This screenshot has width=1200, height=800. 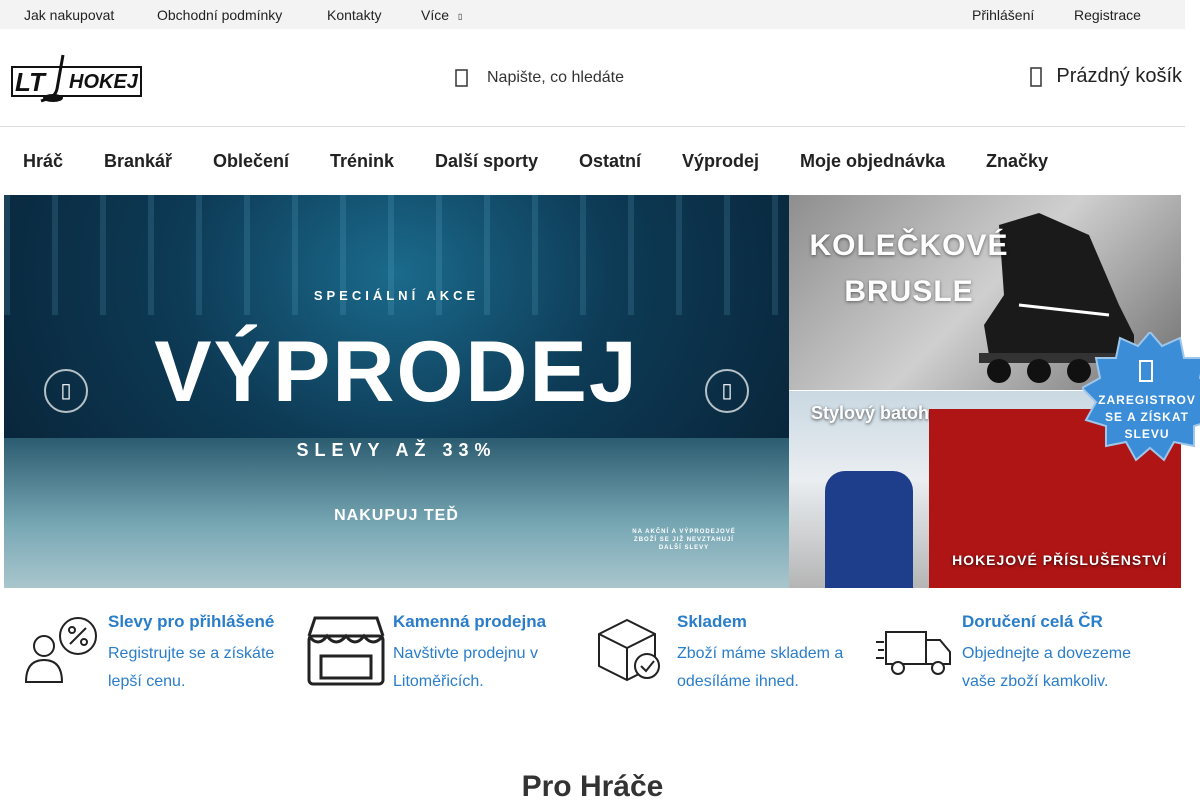 What do you see at coordinates (870, 413) in the screenshot?
I see `backpack-title: Stylový batoh` at bounding box center [870, 413].